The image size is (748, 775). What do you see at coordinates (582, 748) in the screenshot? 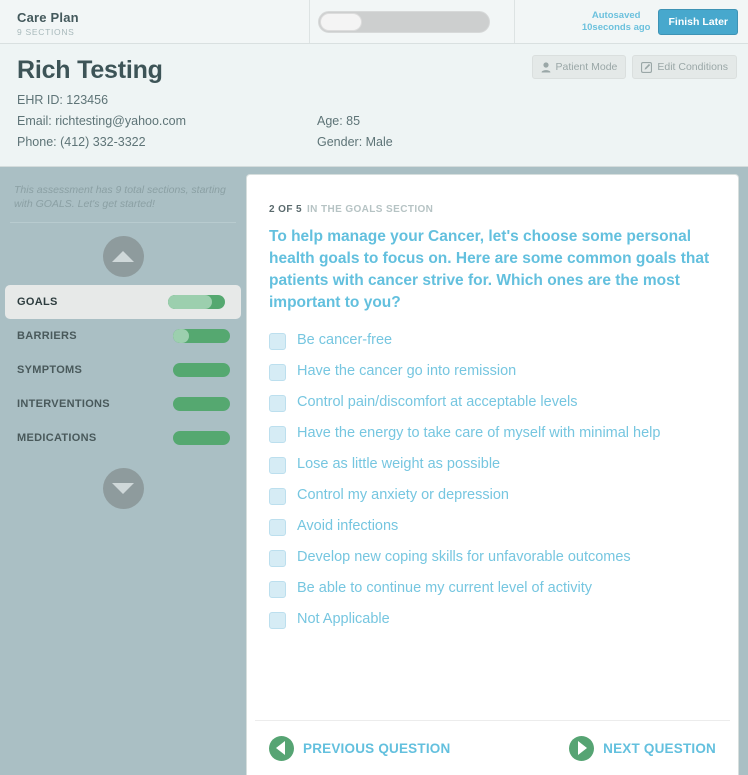
I see `arrow-right-icon` at bounding box center [582, 748].